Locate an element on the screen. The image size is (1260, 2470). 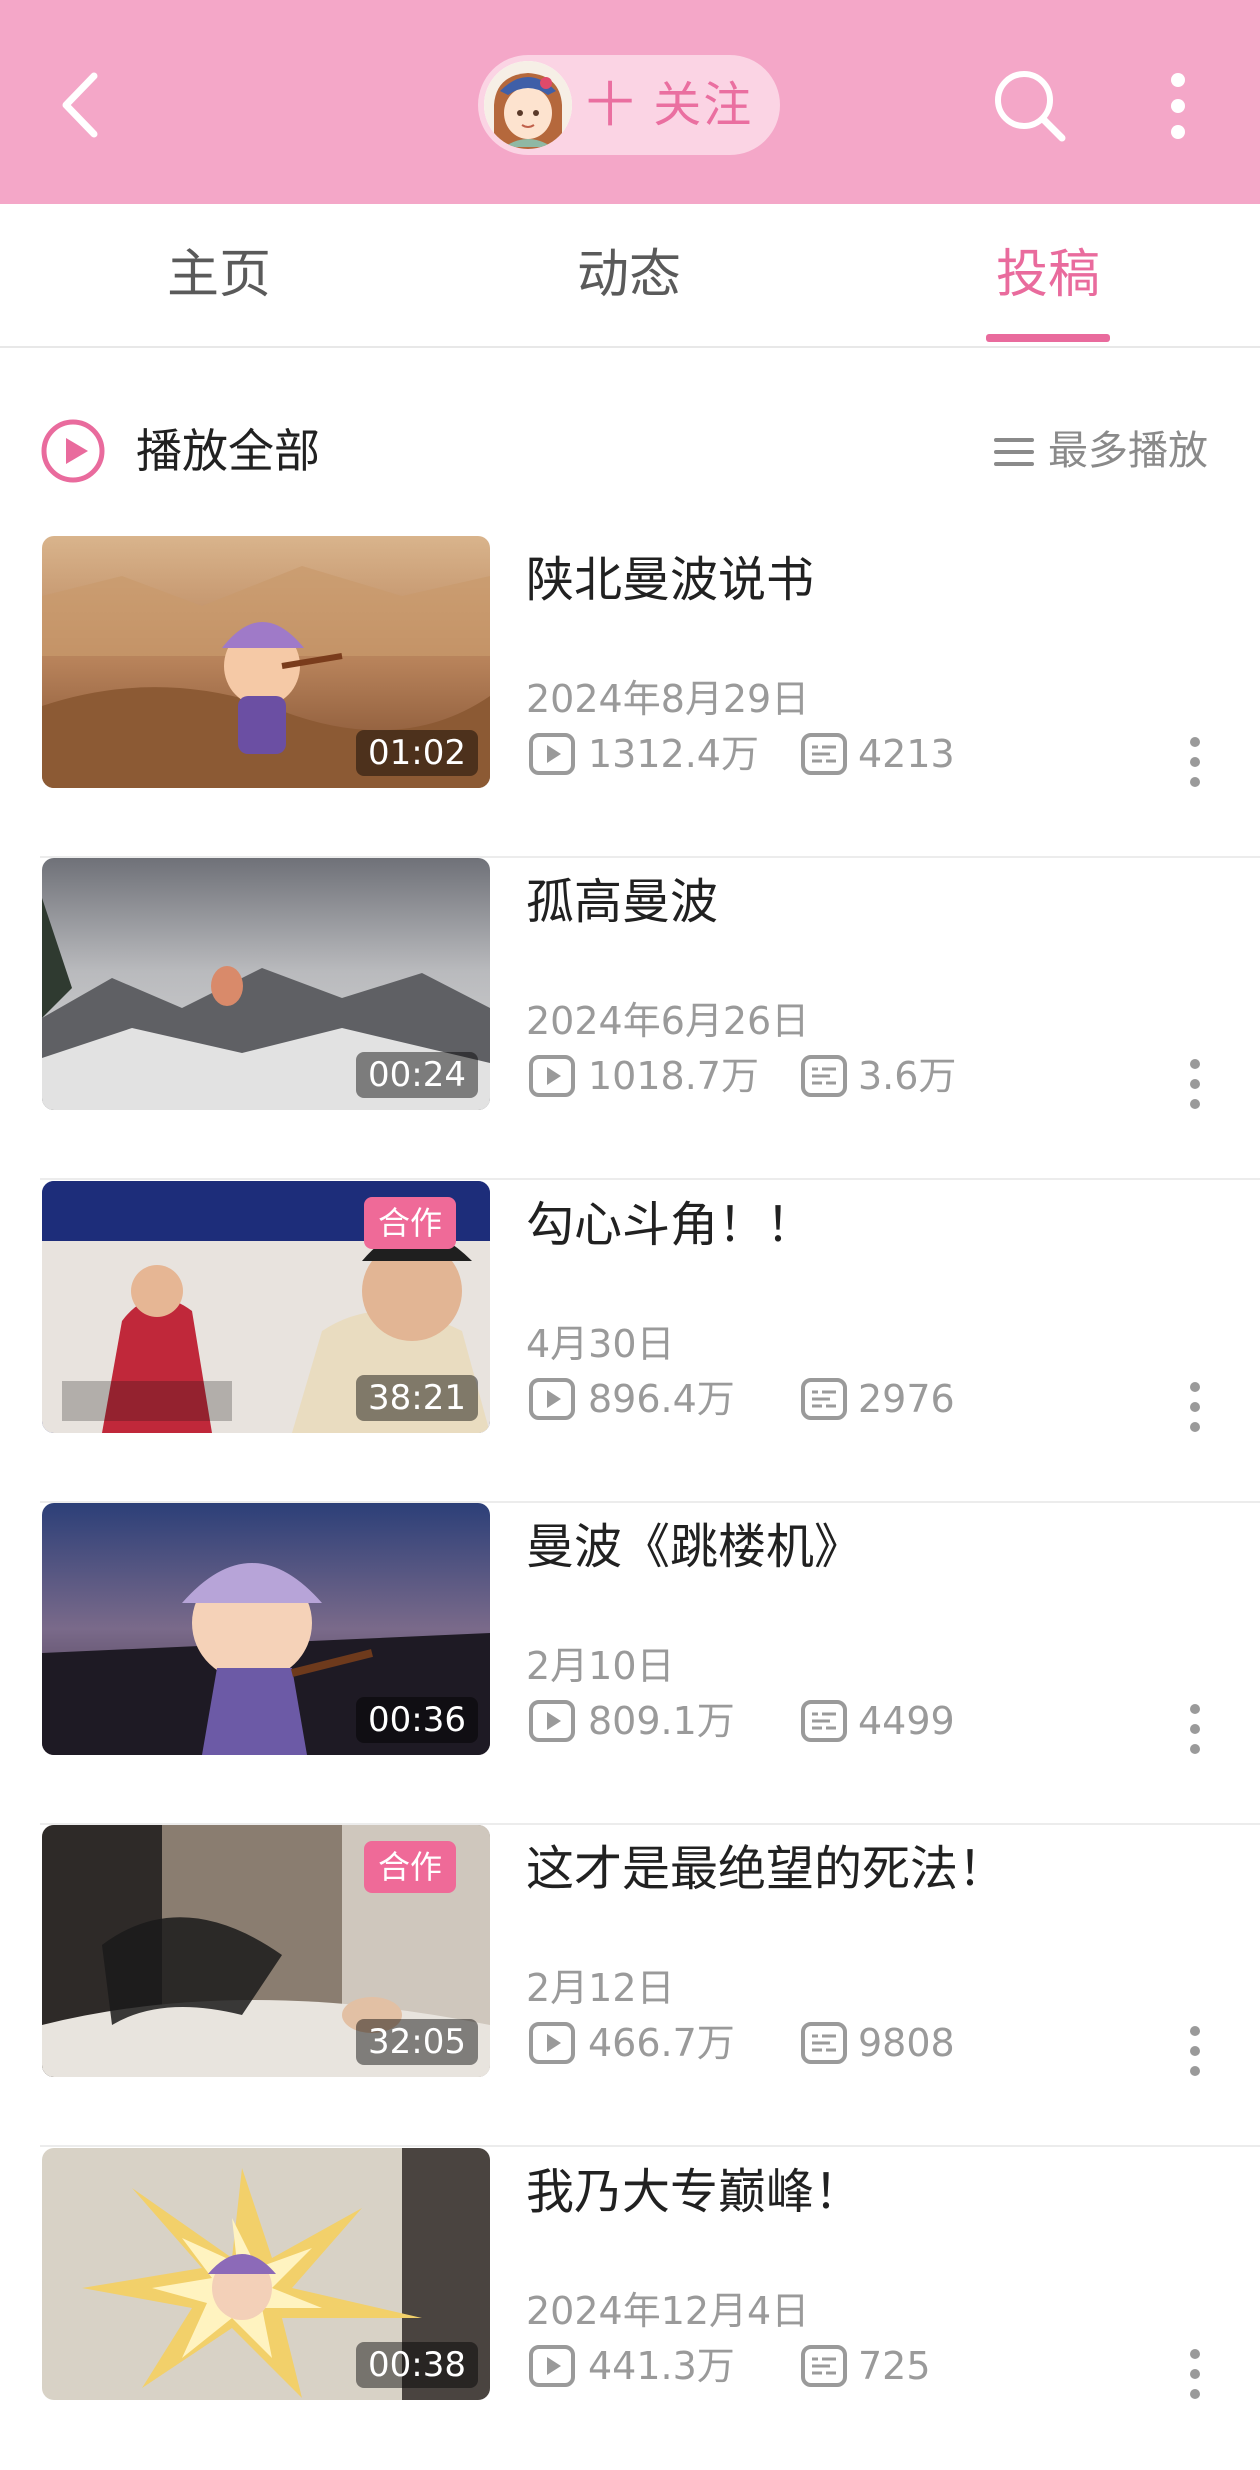
danmaku-count: 3.6万 is located at coordinates (907, 1076).